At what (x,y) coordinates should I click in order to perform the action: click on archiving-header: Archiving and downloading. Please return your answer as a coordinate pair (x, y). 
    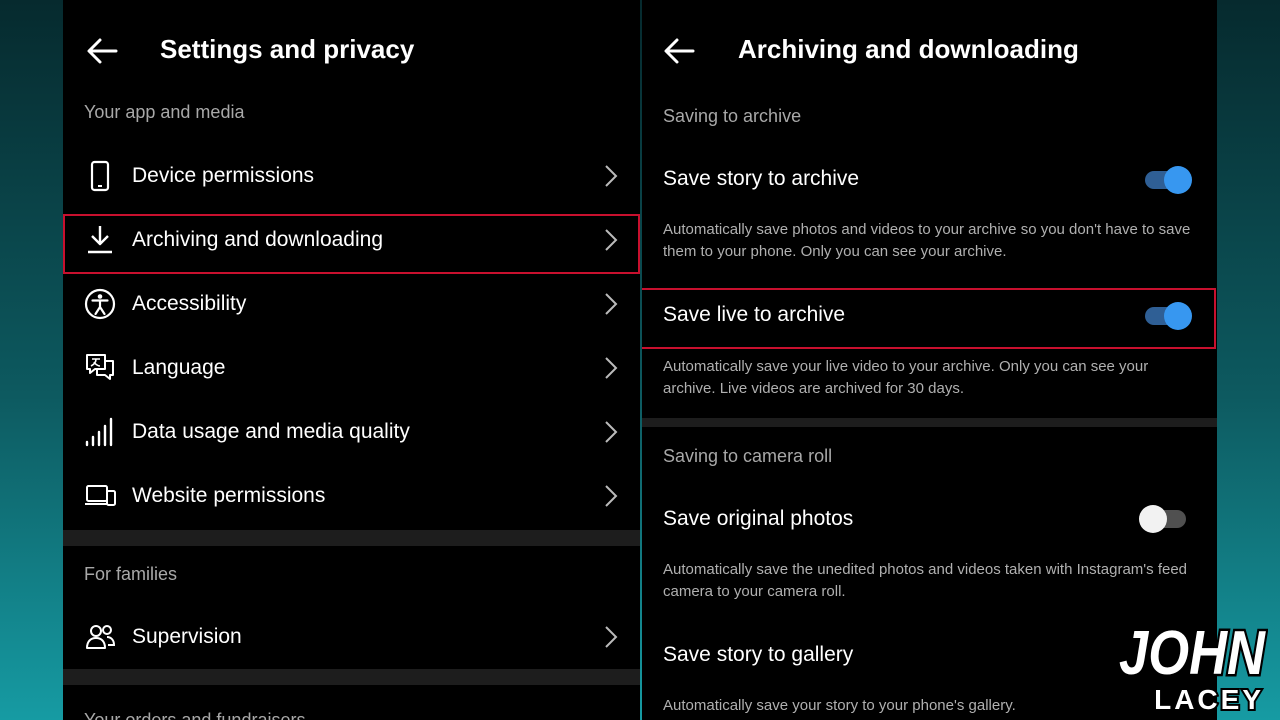
    Looking at the image, I should click on (929, 50).